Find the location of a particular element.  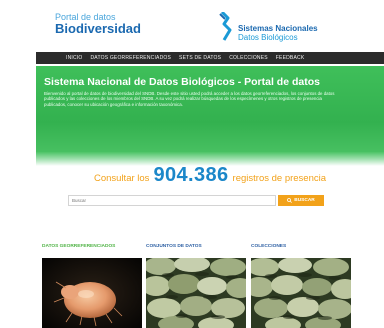

counter-suffix: registros de presencia is located at coordinates (279, 178).